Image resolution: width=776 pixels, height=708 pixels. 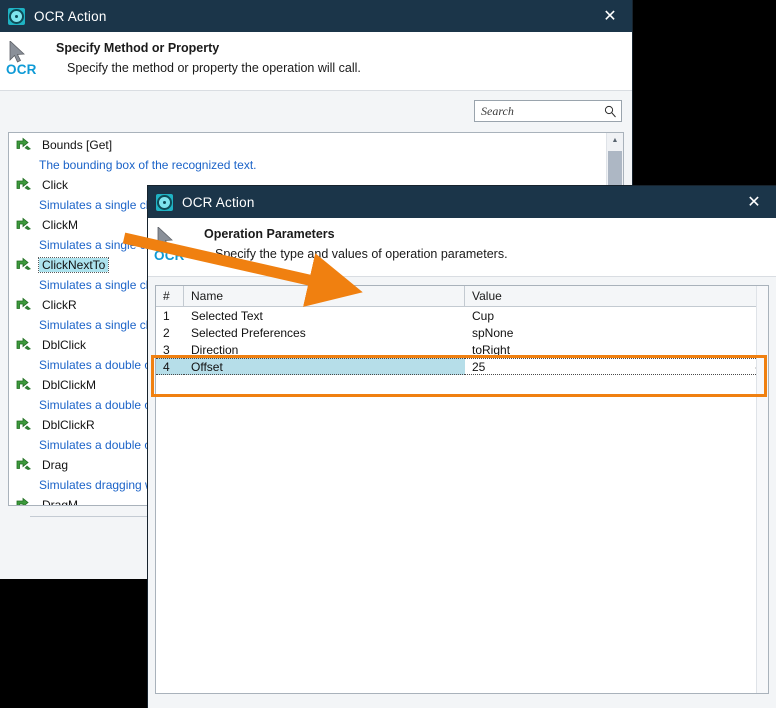 I want to click on method-name: DblClickM, so click(x=69, y=385).